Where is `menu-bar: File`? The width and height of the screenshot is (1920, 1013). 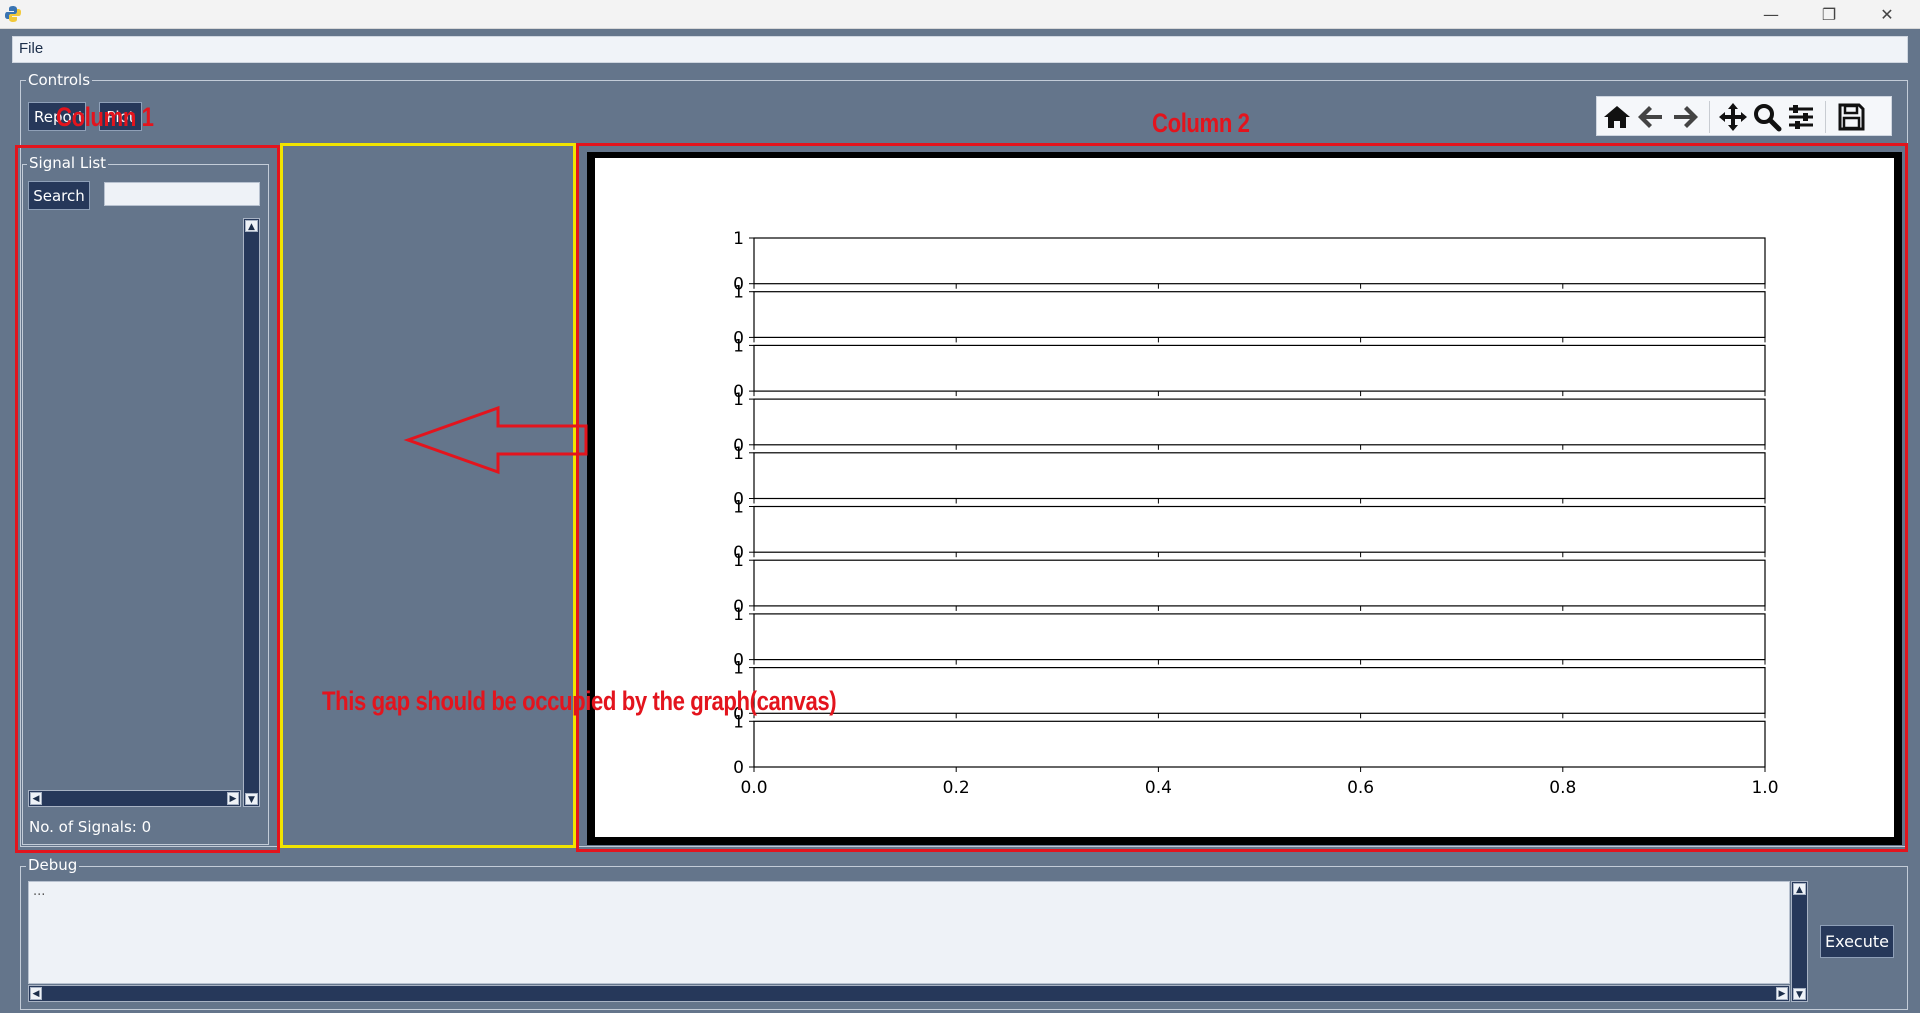
menu-bar: File is located at coordinates (960, 49).